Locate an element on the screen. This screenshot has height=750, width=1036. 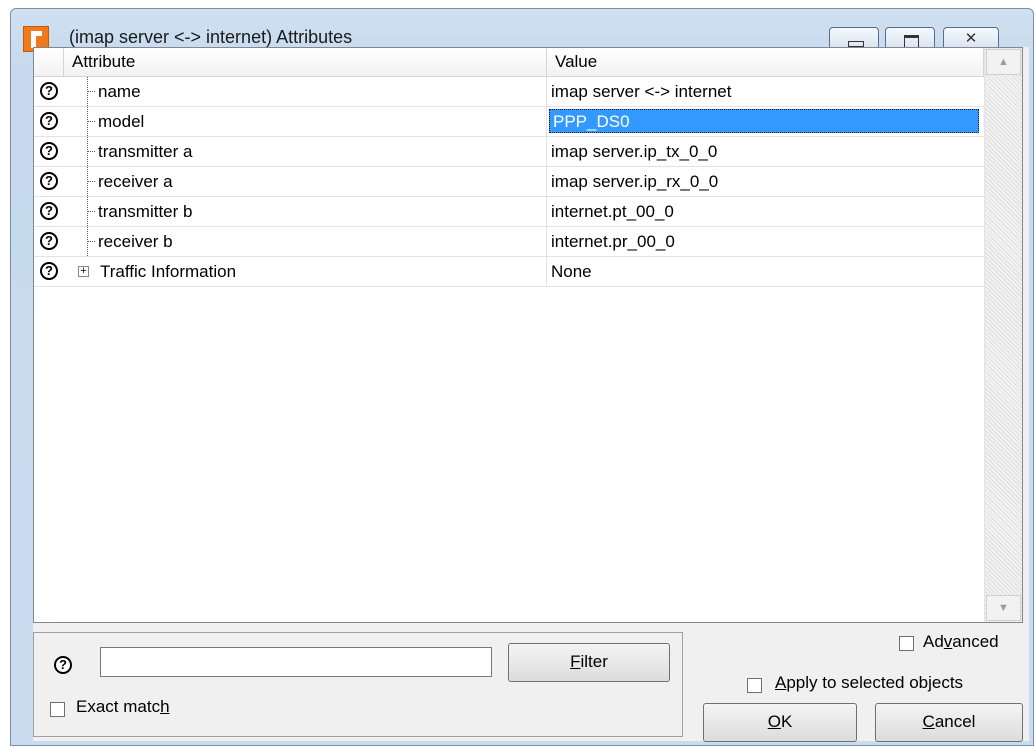
attribute-label: receiver b is located at coordinates (135, 241).